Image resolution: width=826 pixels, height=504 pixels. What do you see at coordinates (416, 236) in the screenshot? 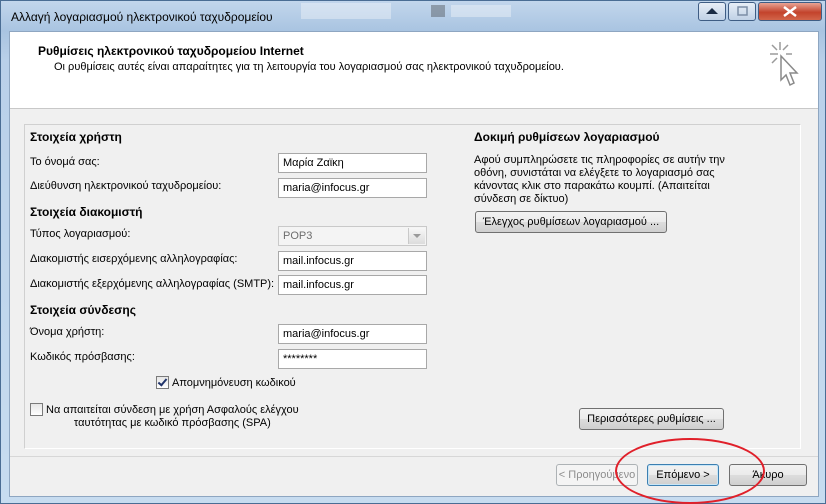
I see `dropdown-arrow-icon` at bounding box center [416, 236].